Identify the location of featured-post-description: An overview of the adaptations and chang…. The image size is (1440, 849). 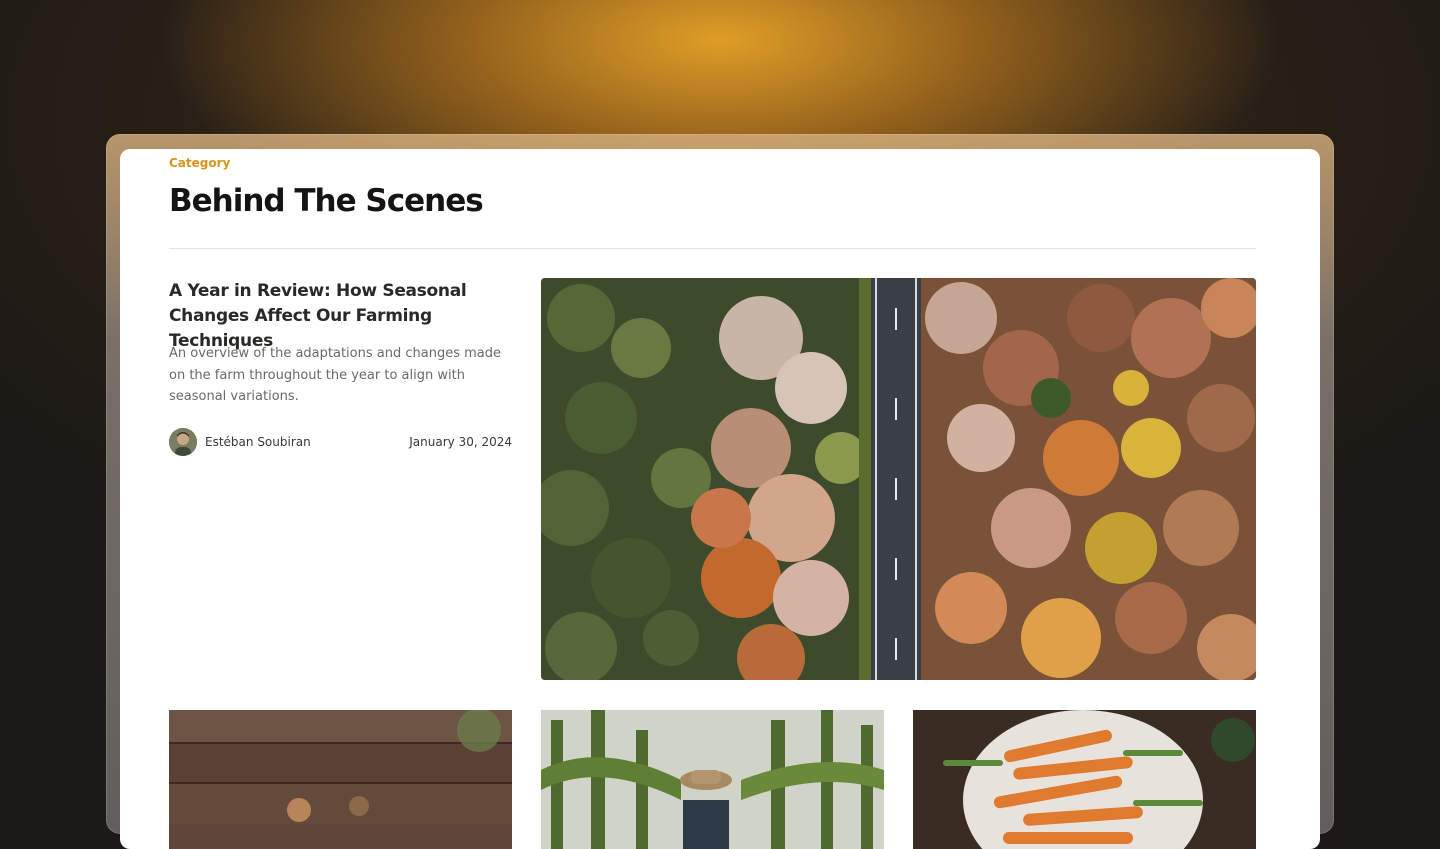
(335, 375).